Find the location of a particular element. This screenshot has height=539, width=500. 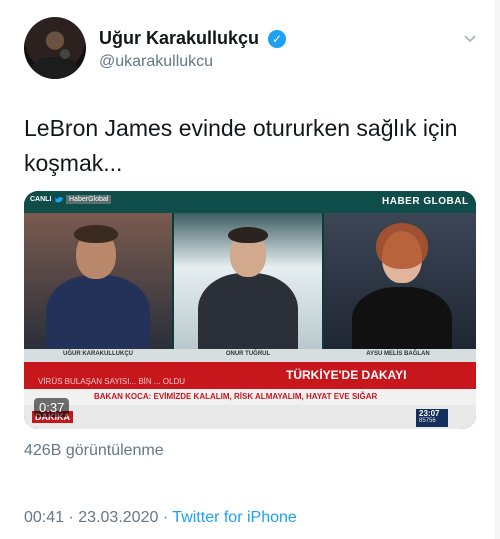

twitter-bird-icon is located at coordinates (59, 200).